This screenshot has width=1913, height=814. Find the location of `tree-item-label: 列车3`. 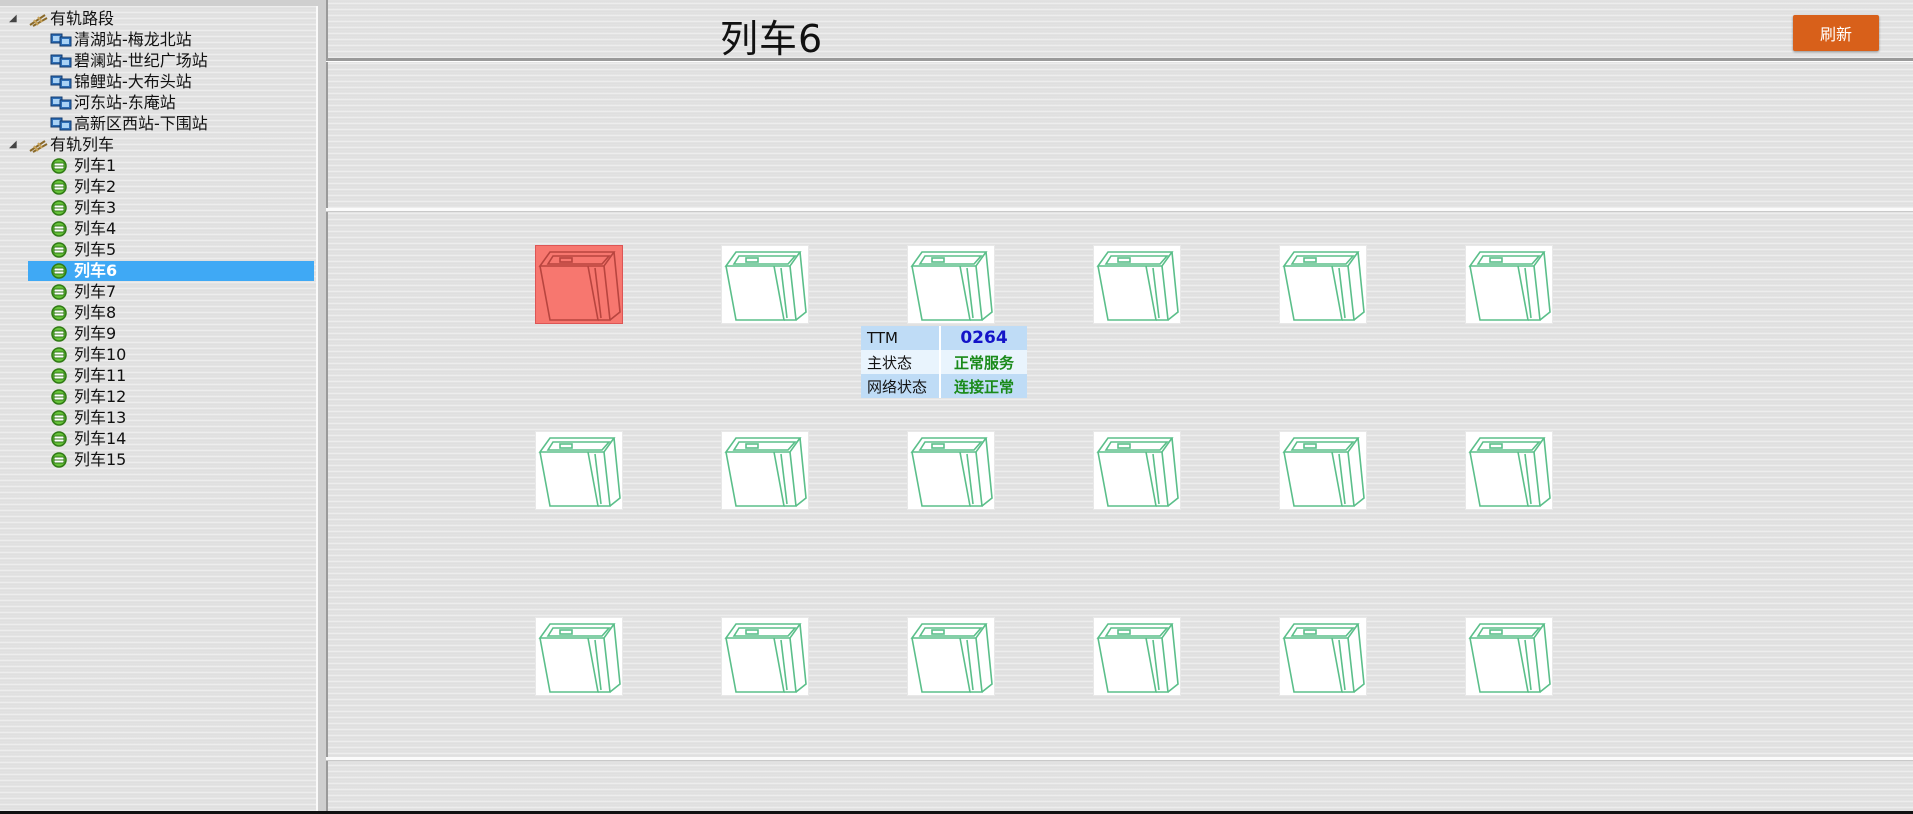

tree-item-label: 列车3 is located at coordinates (95, 207).